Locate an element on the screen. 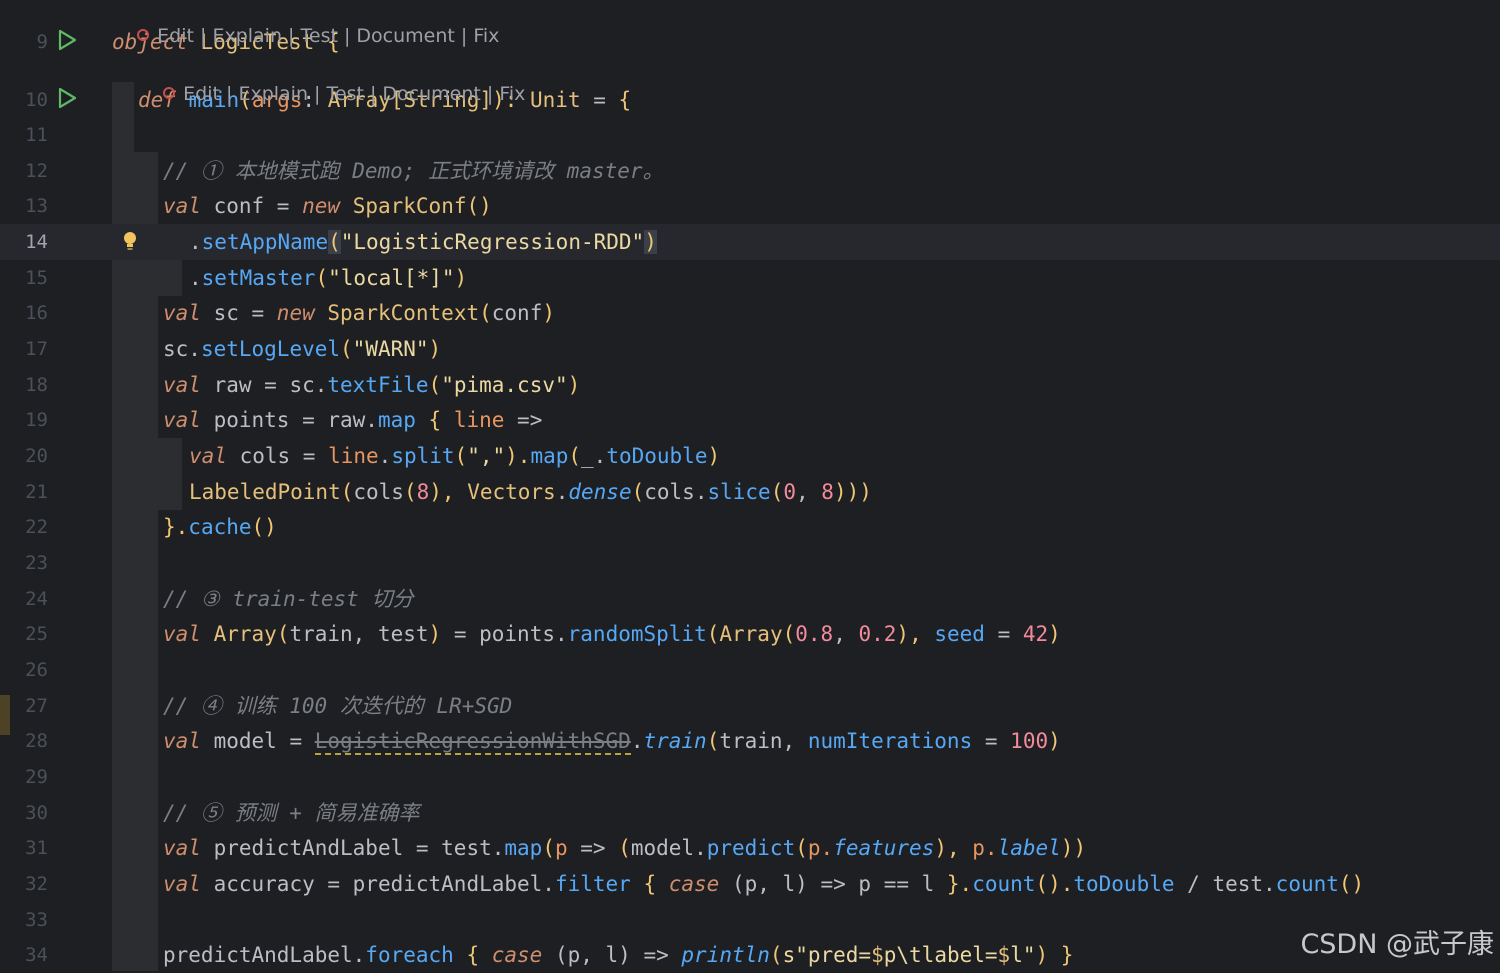  line-number: 26 is located at coordinates (30, 670).